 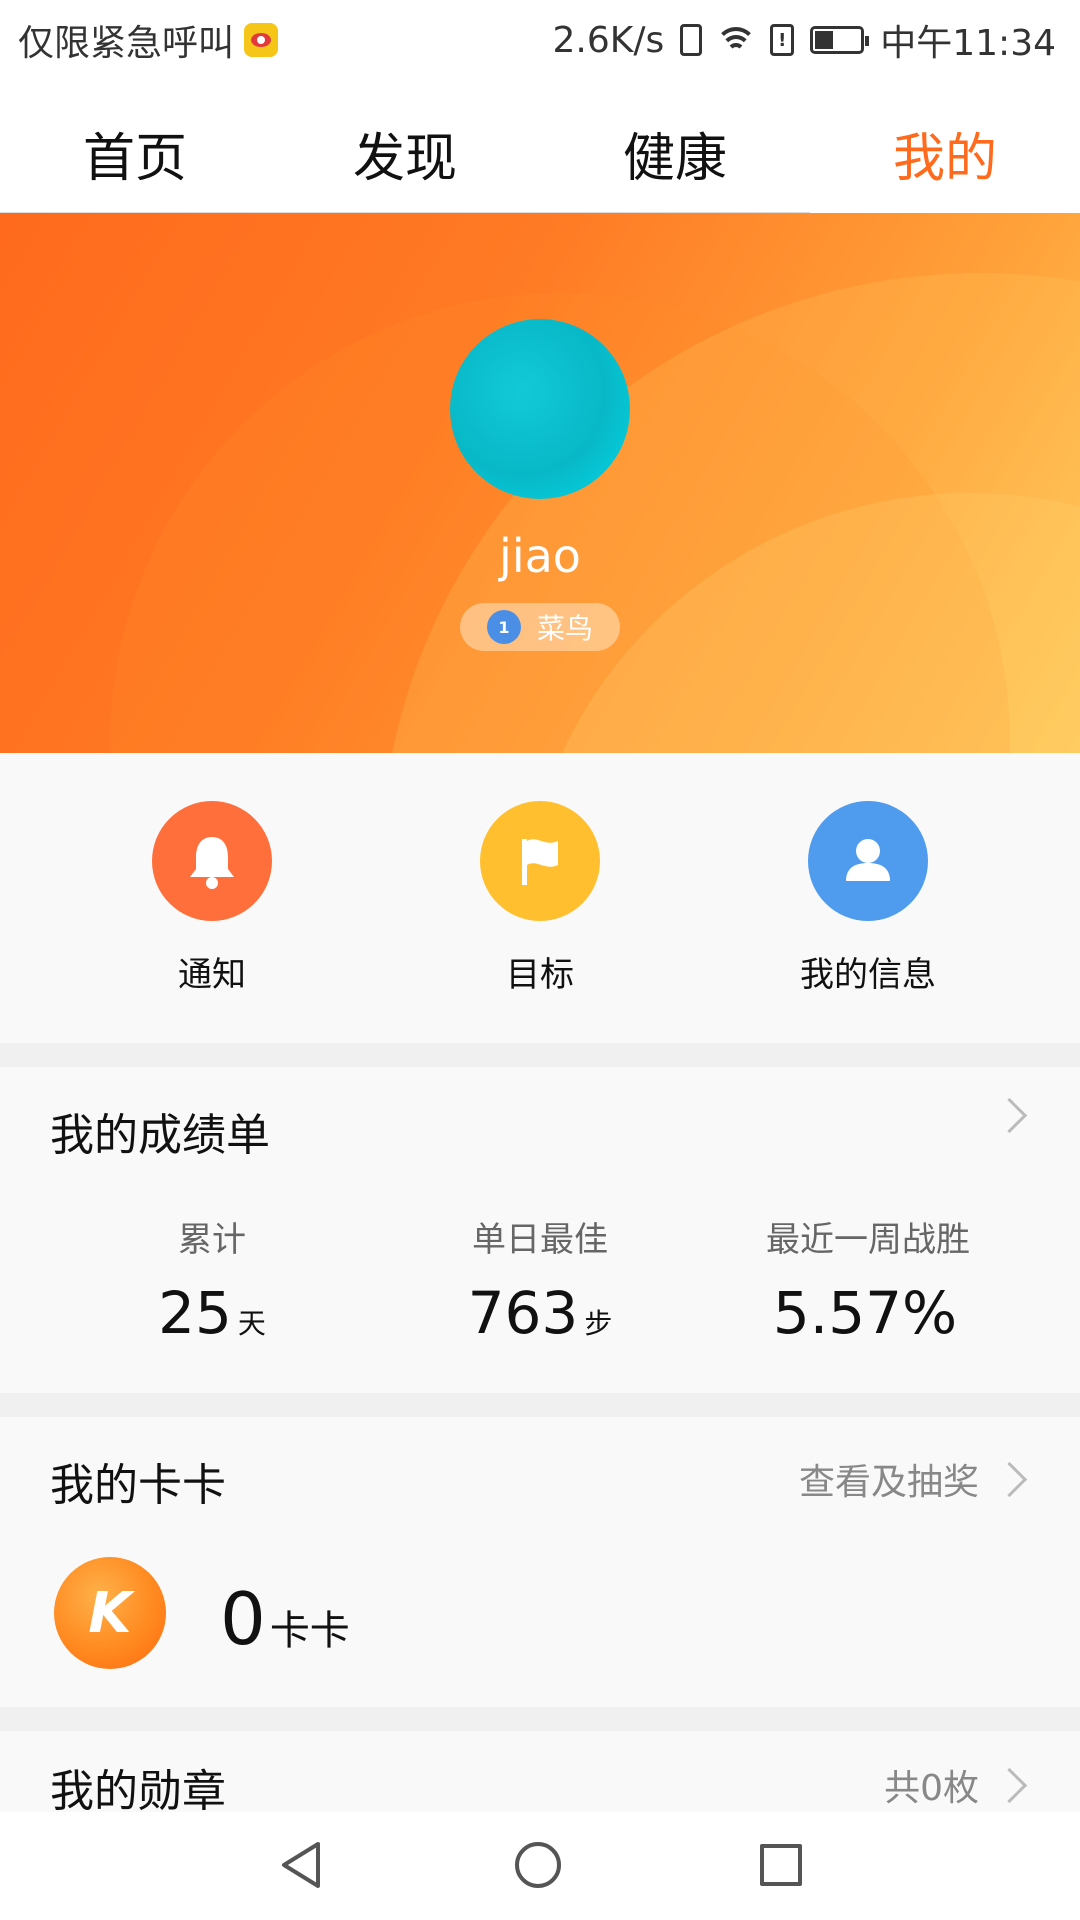 I want to click on medals-title: 我的勋章, so click(x=138, y=1789).